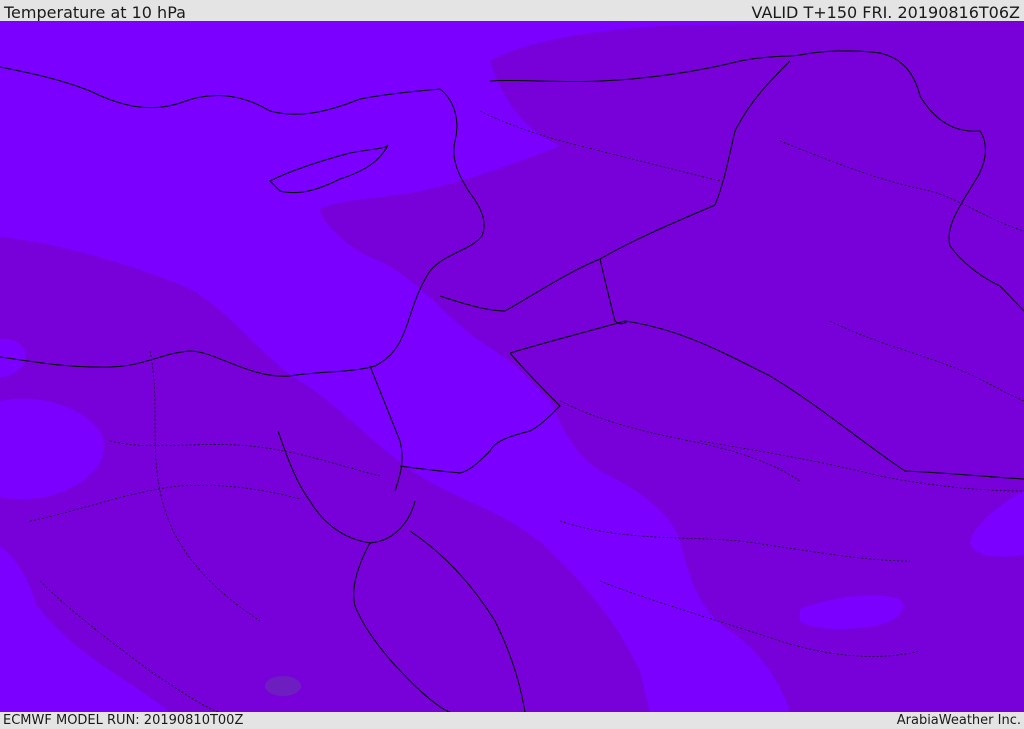 Image resolution: width=1024 pixels, height=729 pixels. I want to click on valid-time-label: VALID T+150 FRI. 20190816T06Z, so click(885, 12).